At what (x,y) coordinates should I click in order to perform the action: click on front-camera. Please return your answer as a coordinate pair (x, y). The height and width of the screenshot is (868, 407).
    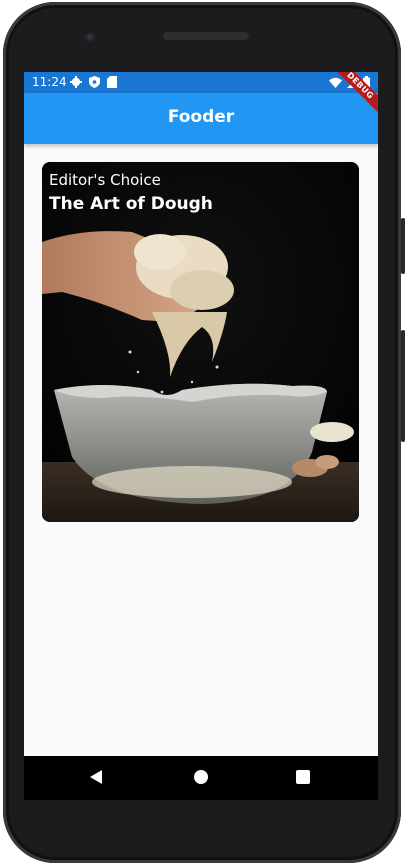
    Looking at the image, I should click on (90, 37).